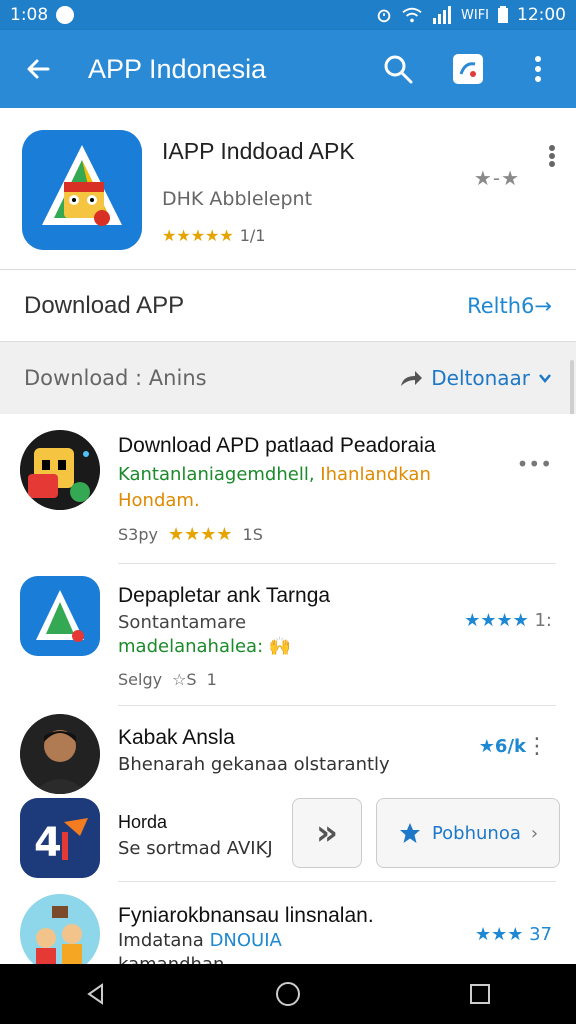 This screenshot has width=576, height=1024. I want to click on item-subtitle: Imdatana DNOUIA, so click(200, 940).